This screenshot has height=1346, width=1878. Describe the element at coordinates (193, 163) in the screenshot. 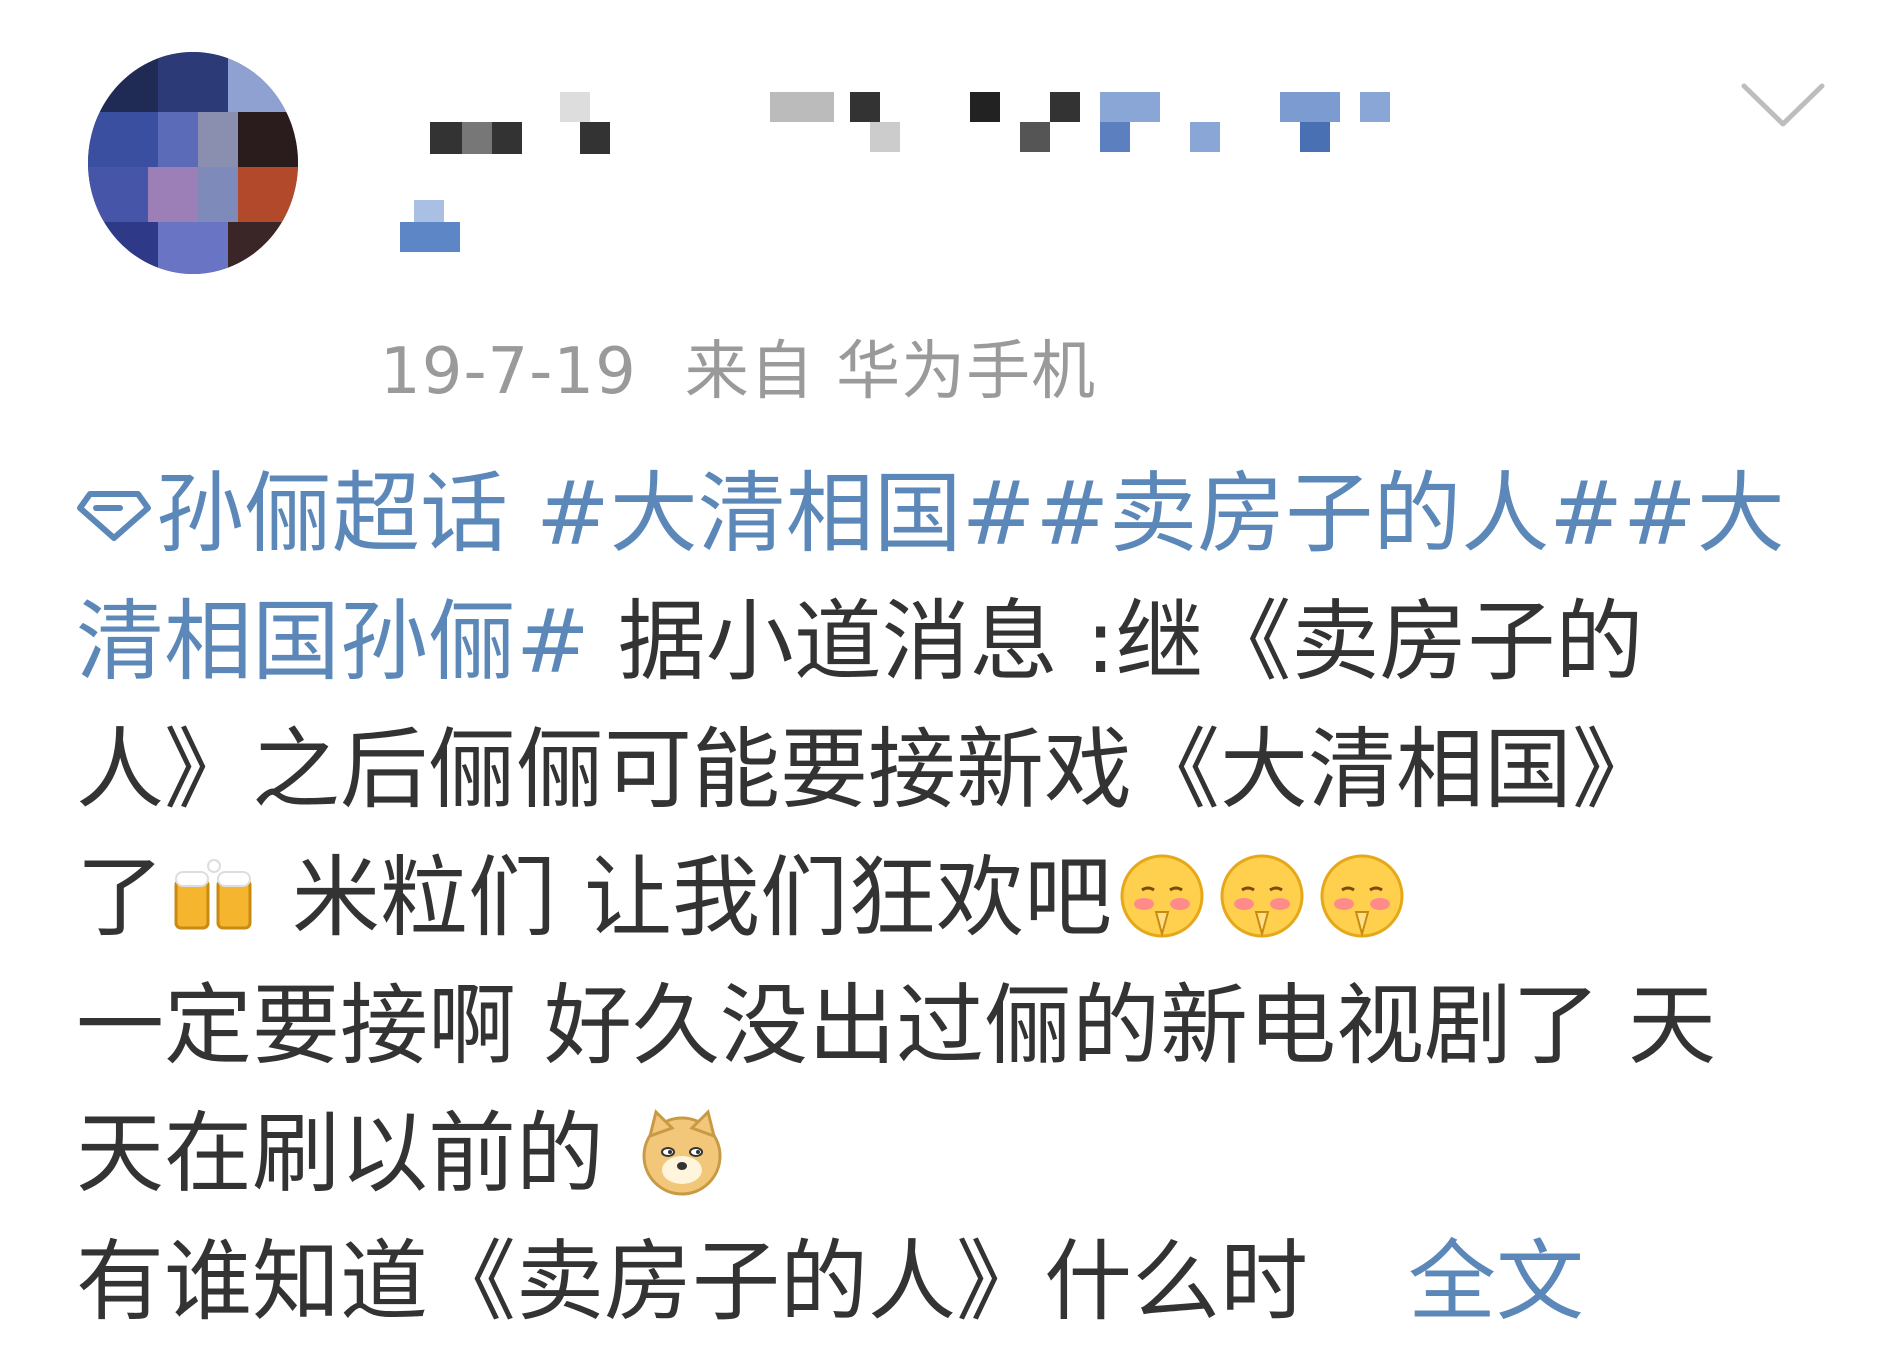

I see `avatar` at that location.